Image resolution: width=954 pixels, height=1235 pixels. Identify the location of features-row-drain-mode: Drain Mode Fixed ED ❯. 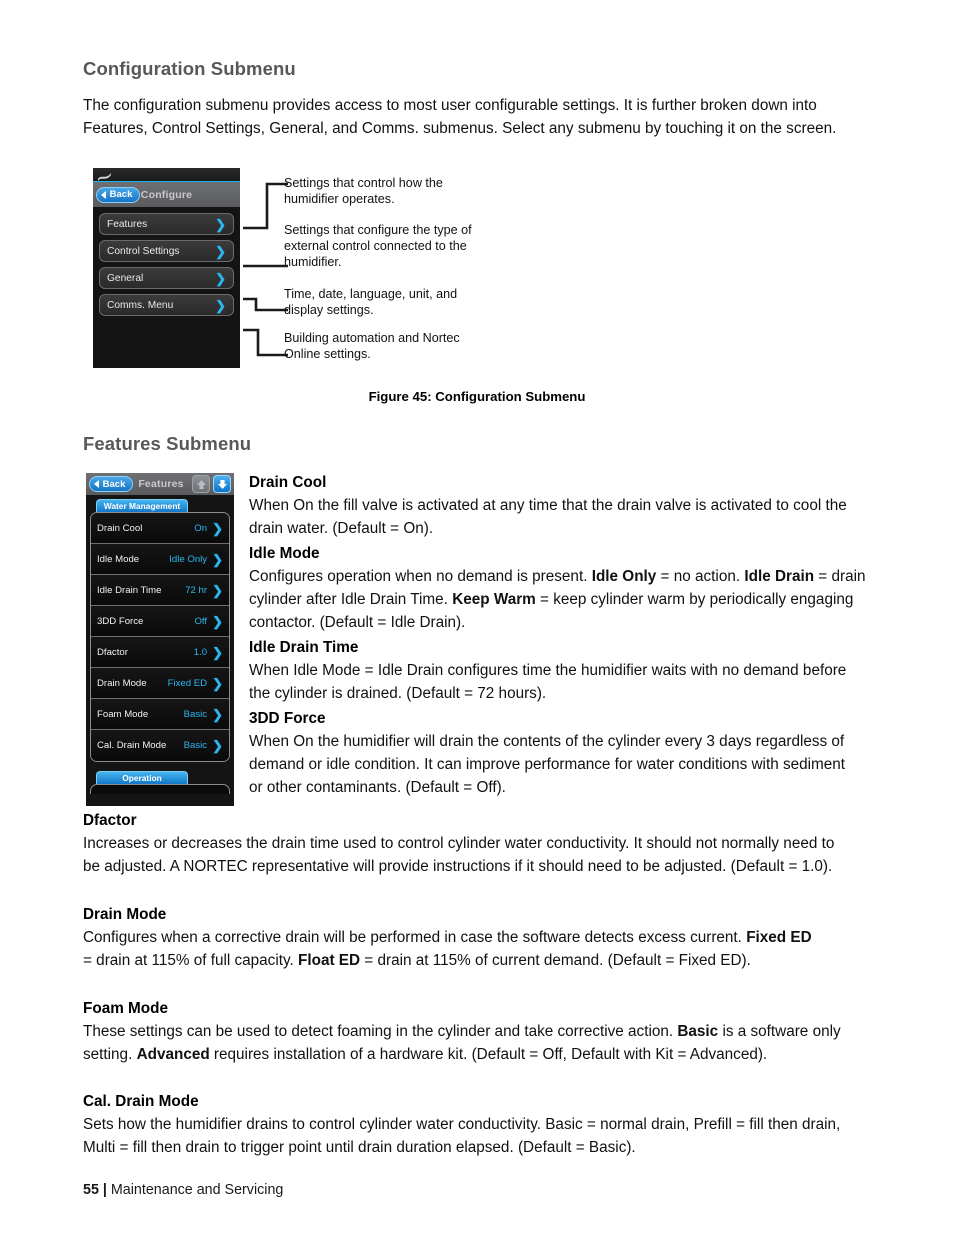
(160, 683).